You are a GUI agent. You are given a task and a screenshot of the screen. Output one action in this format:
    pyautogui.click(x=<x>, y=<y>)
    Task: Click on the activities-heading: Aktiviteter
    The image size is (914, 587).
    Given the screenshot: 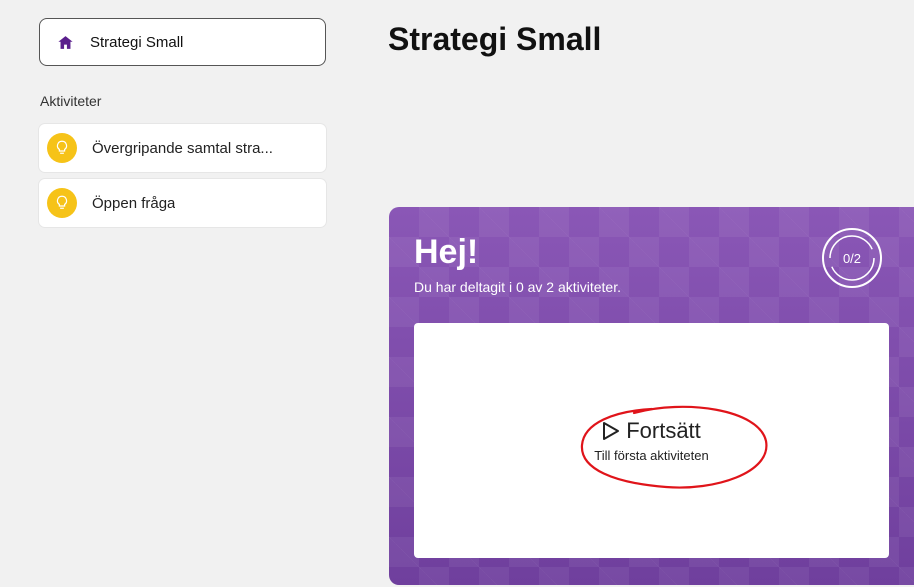 What is the action you would take?
    pyautogui.click(x=71, y=101)
    